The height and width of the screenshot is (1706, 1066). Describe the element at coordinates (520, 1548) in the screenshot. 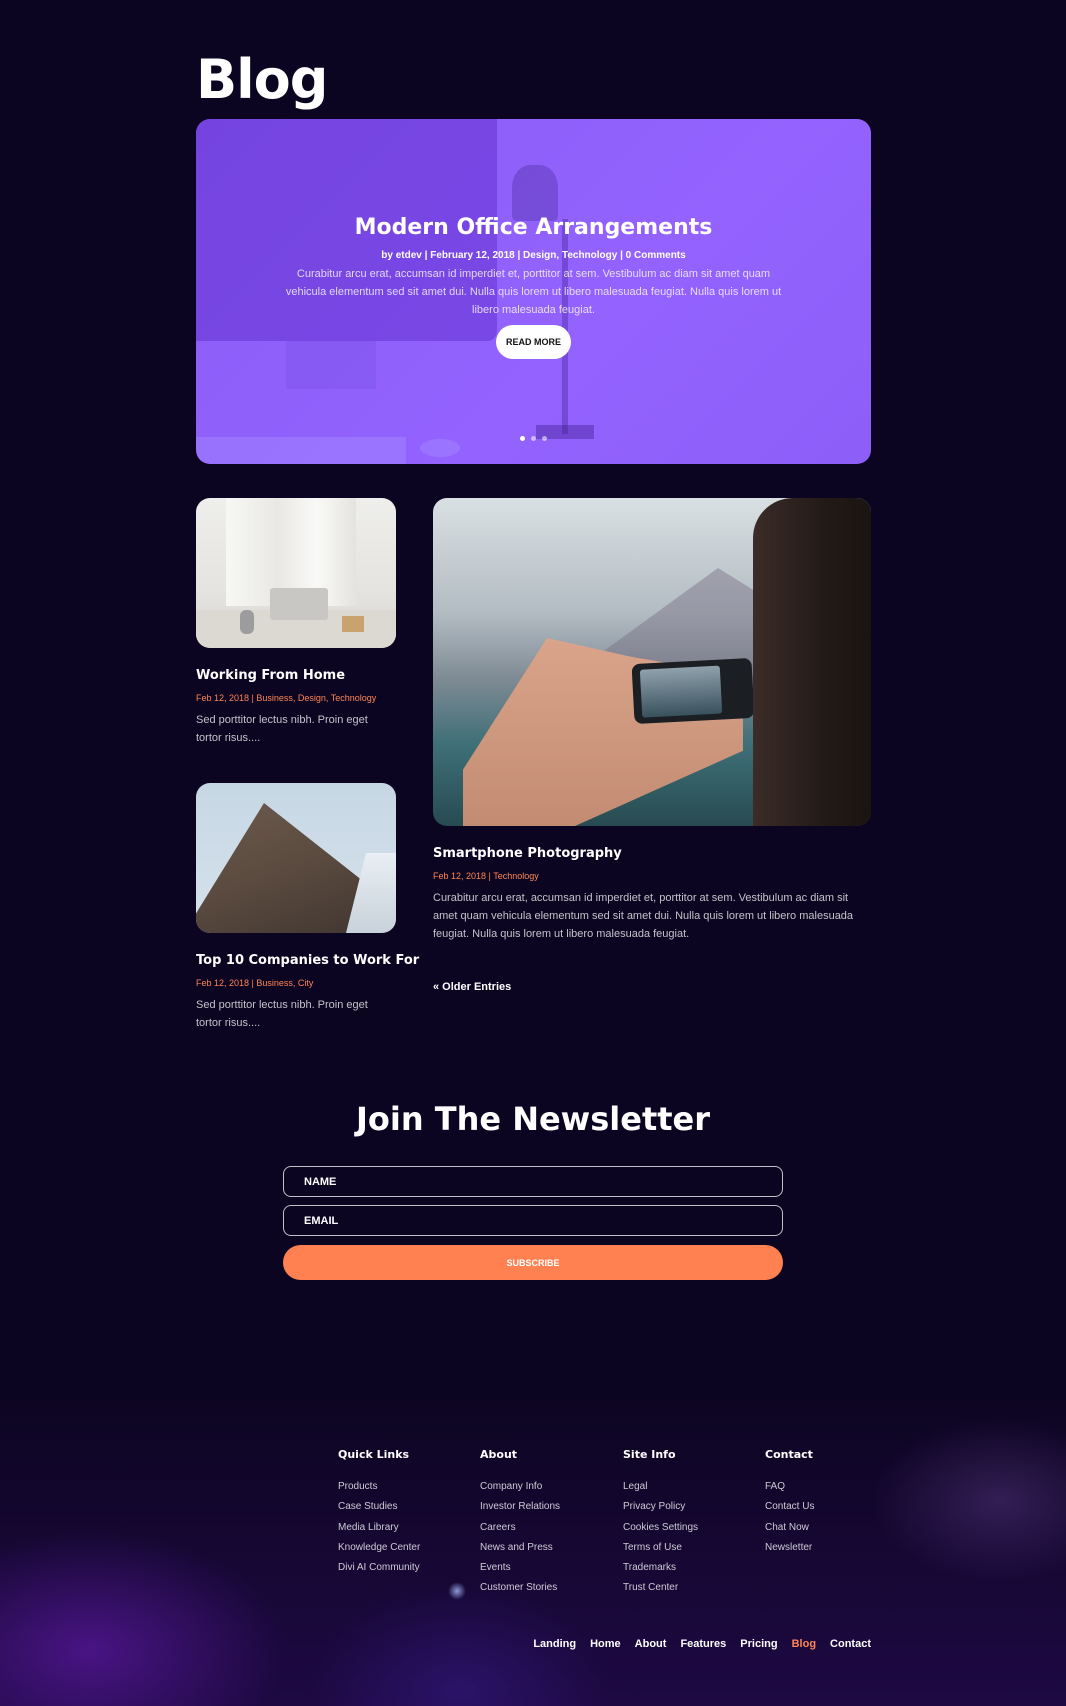

I see `footer-link: News and Press` at that location.